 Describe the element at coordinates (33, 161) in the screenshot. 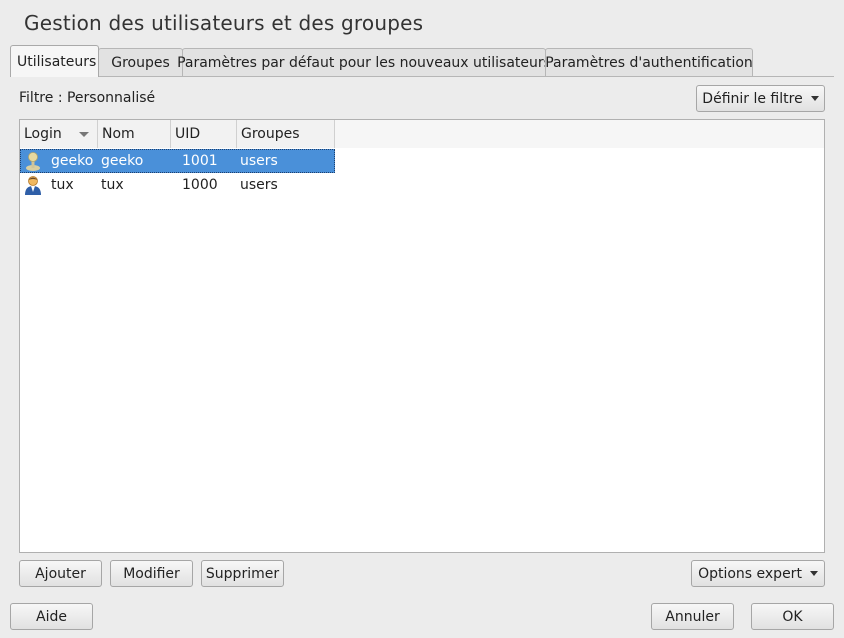

I see `user-icon-geeko` at that location.